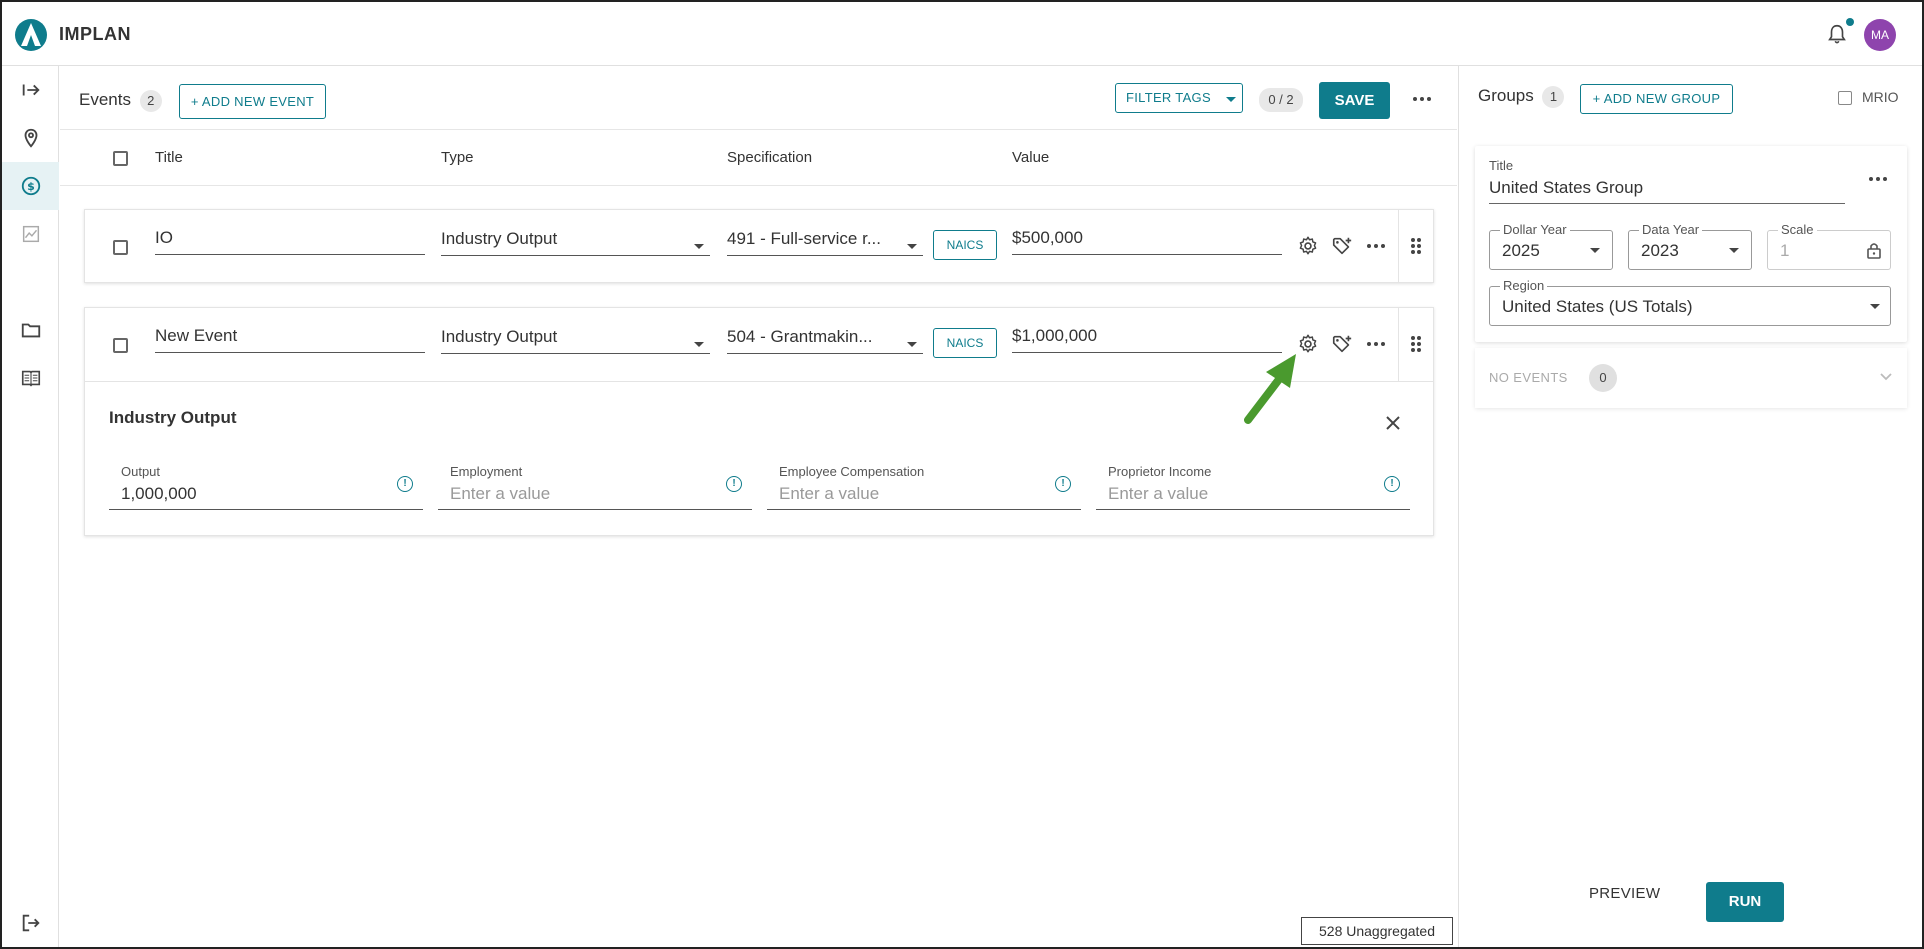 The image size is (1924, 949). Describe the element at coordinates (457, 157) in the screenshot. I see `column-type: Type` at that location.